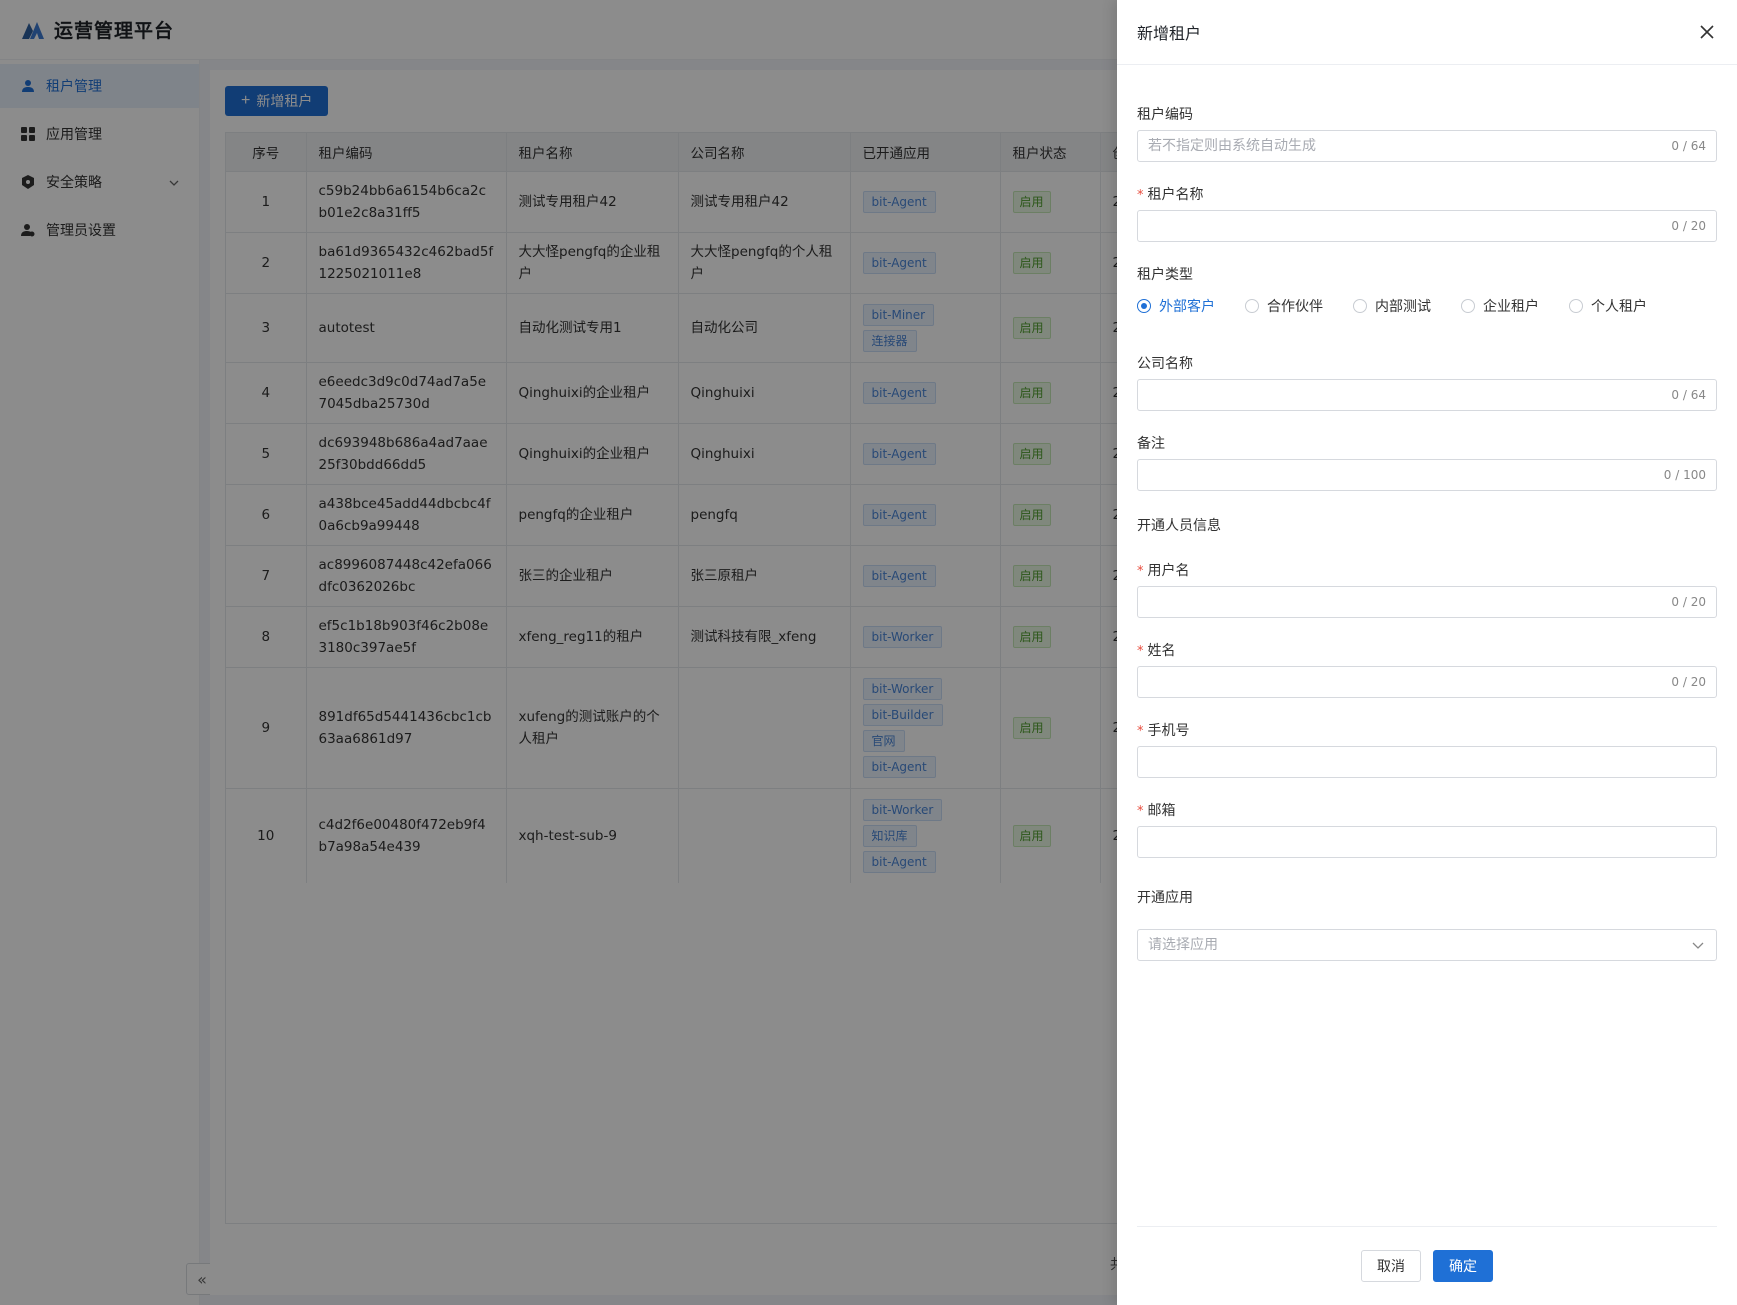 The width and height of the screenshot is (1737, 1305). What do you see at coordinates (1170, 195) in the screenshot?
I see `field-label-name: * 租户名称` at bounding box center [1170, 195].